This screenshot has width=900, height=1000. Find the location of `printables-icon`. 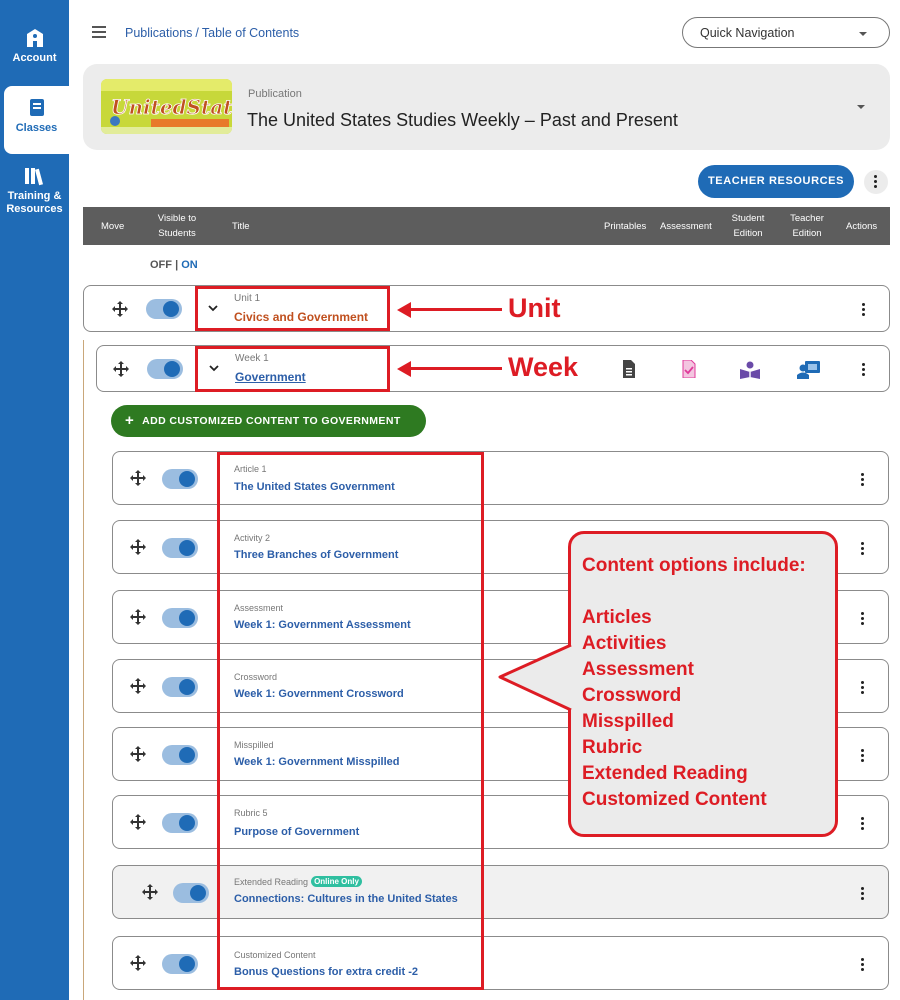

printables-icon is located at coordinates (629, 369).